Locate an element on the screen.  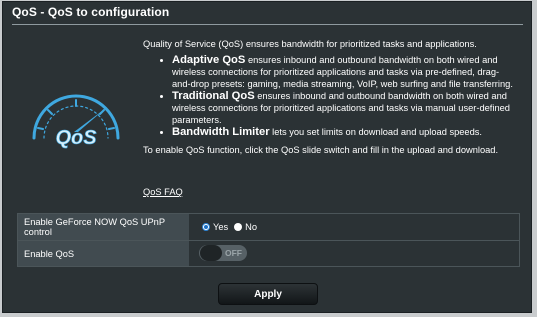
enable-qos-toggle: OFF is located at coordinates (223, 253).